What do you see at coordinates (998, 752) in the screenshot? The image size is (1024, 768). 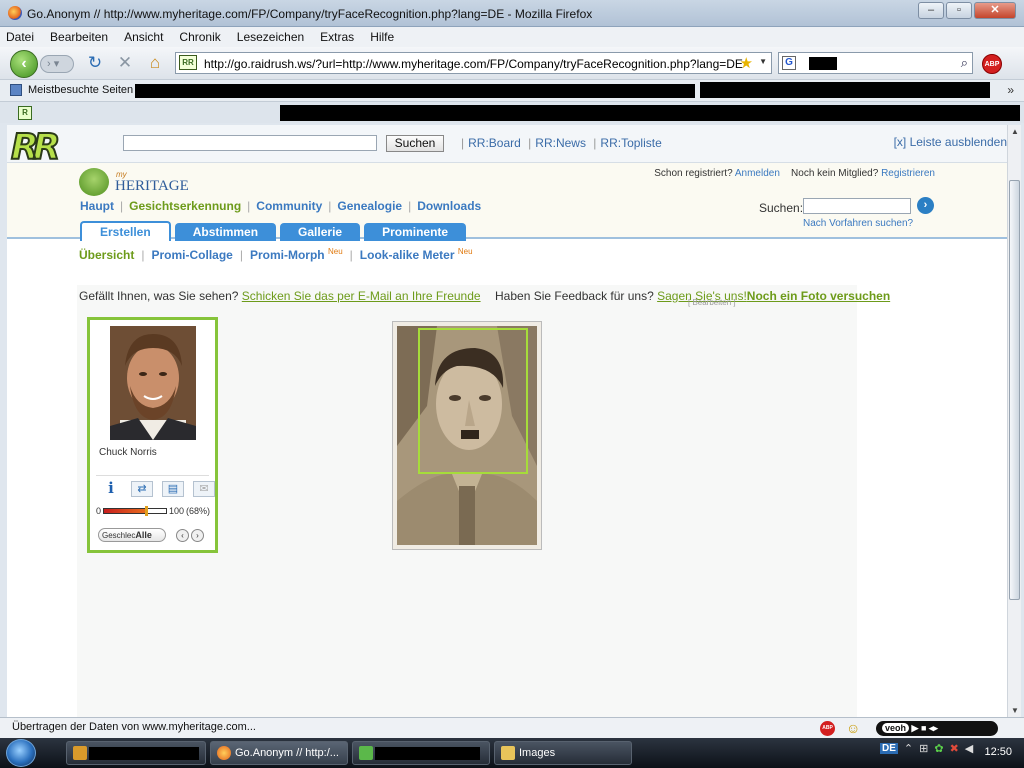 I see `system-clock: 12:50` at bounding box center [998, 752].